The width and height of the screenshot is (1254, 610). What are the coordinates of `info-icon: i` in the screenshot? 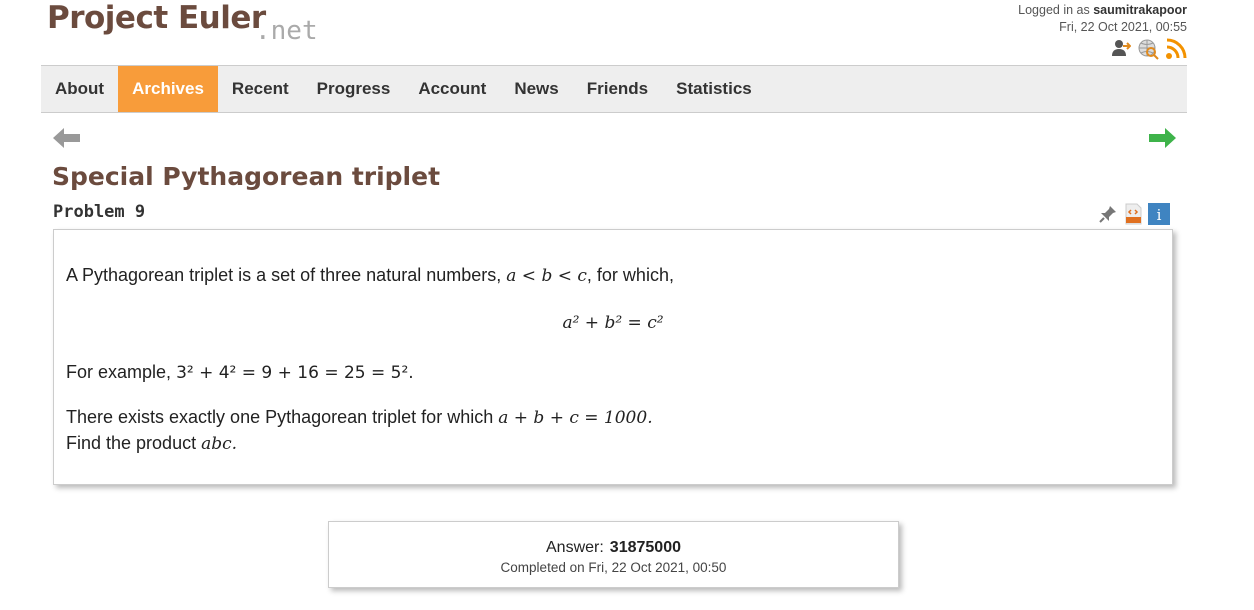 It's located at (1159, 214).